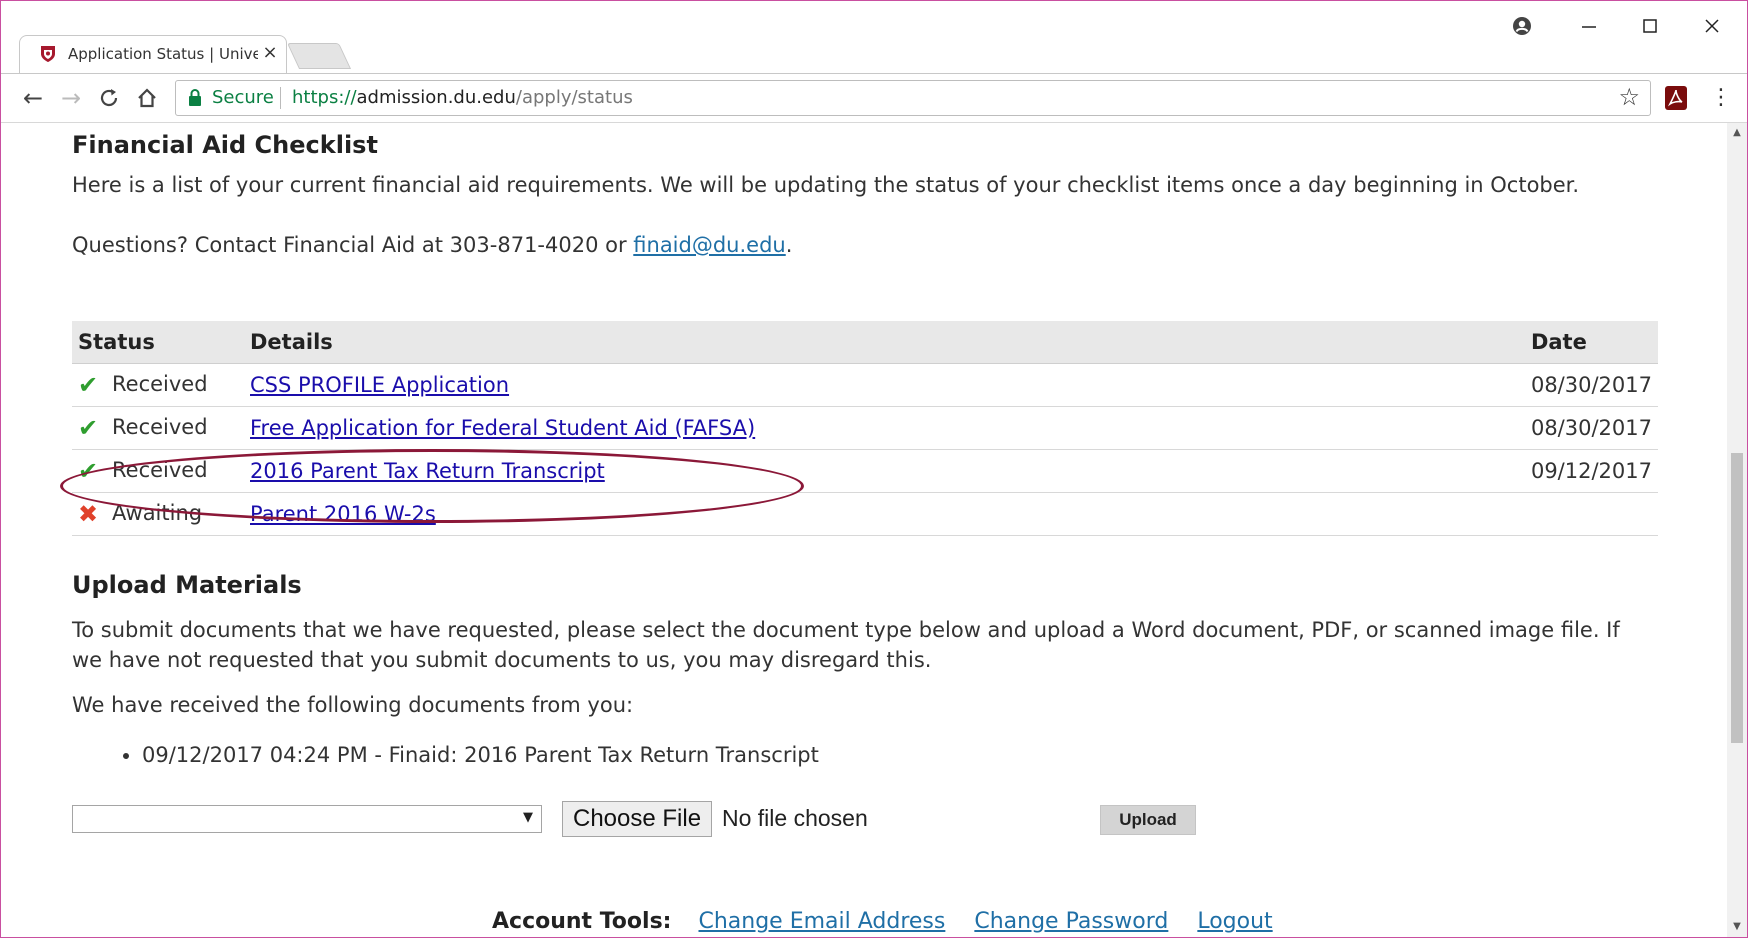 The image size is (1748, 938). What do you see at coordinates (147, 98) in the screenshot?
I see `home-icon` at bounding box center [147, 98].